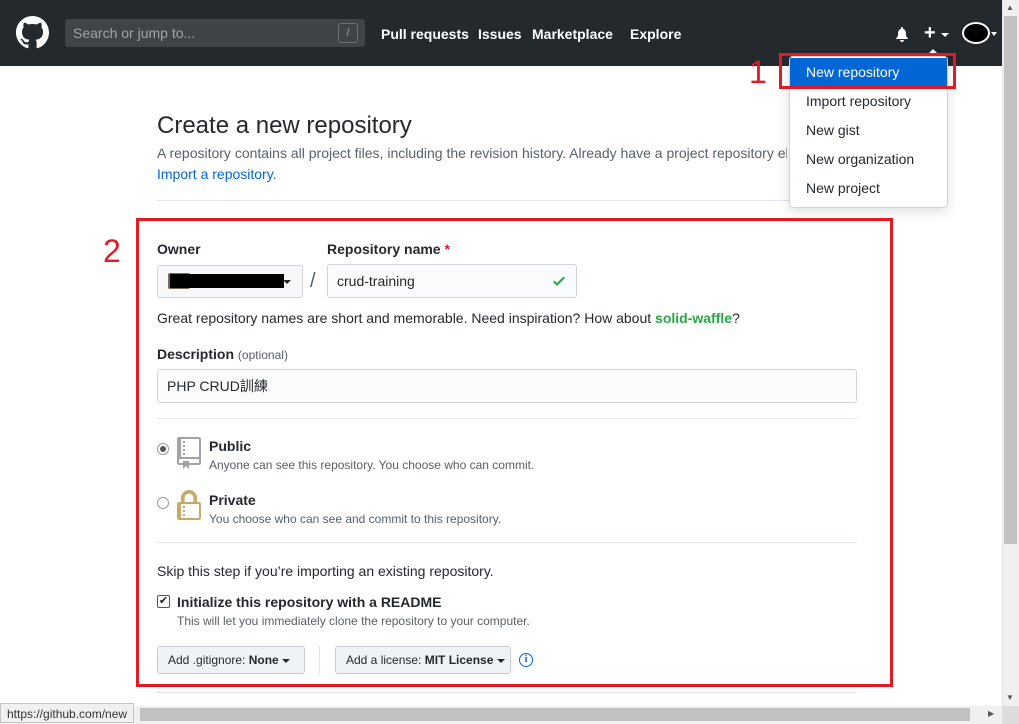 This screenshot has width=1019, height=724. I want to click on horizontal-scrollbar-thumb, so click(555, 714).